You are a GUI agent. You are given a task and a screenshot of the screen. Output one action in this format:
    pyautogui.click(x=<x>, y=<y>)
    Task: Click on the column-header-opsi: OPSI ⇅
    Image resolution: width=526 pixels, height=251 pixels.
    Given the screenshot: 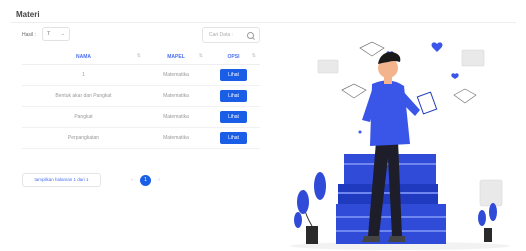 What is the action you would take?
    pyautogui.click(x=233, y=56)
    